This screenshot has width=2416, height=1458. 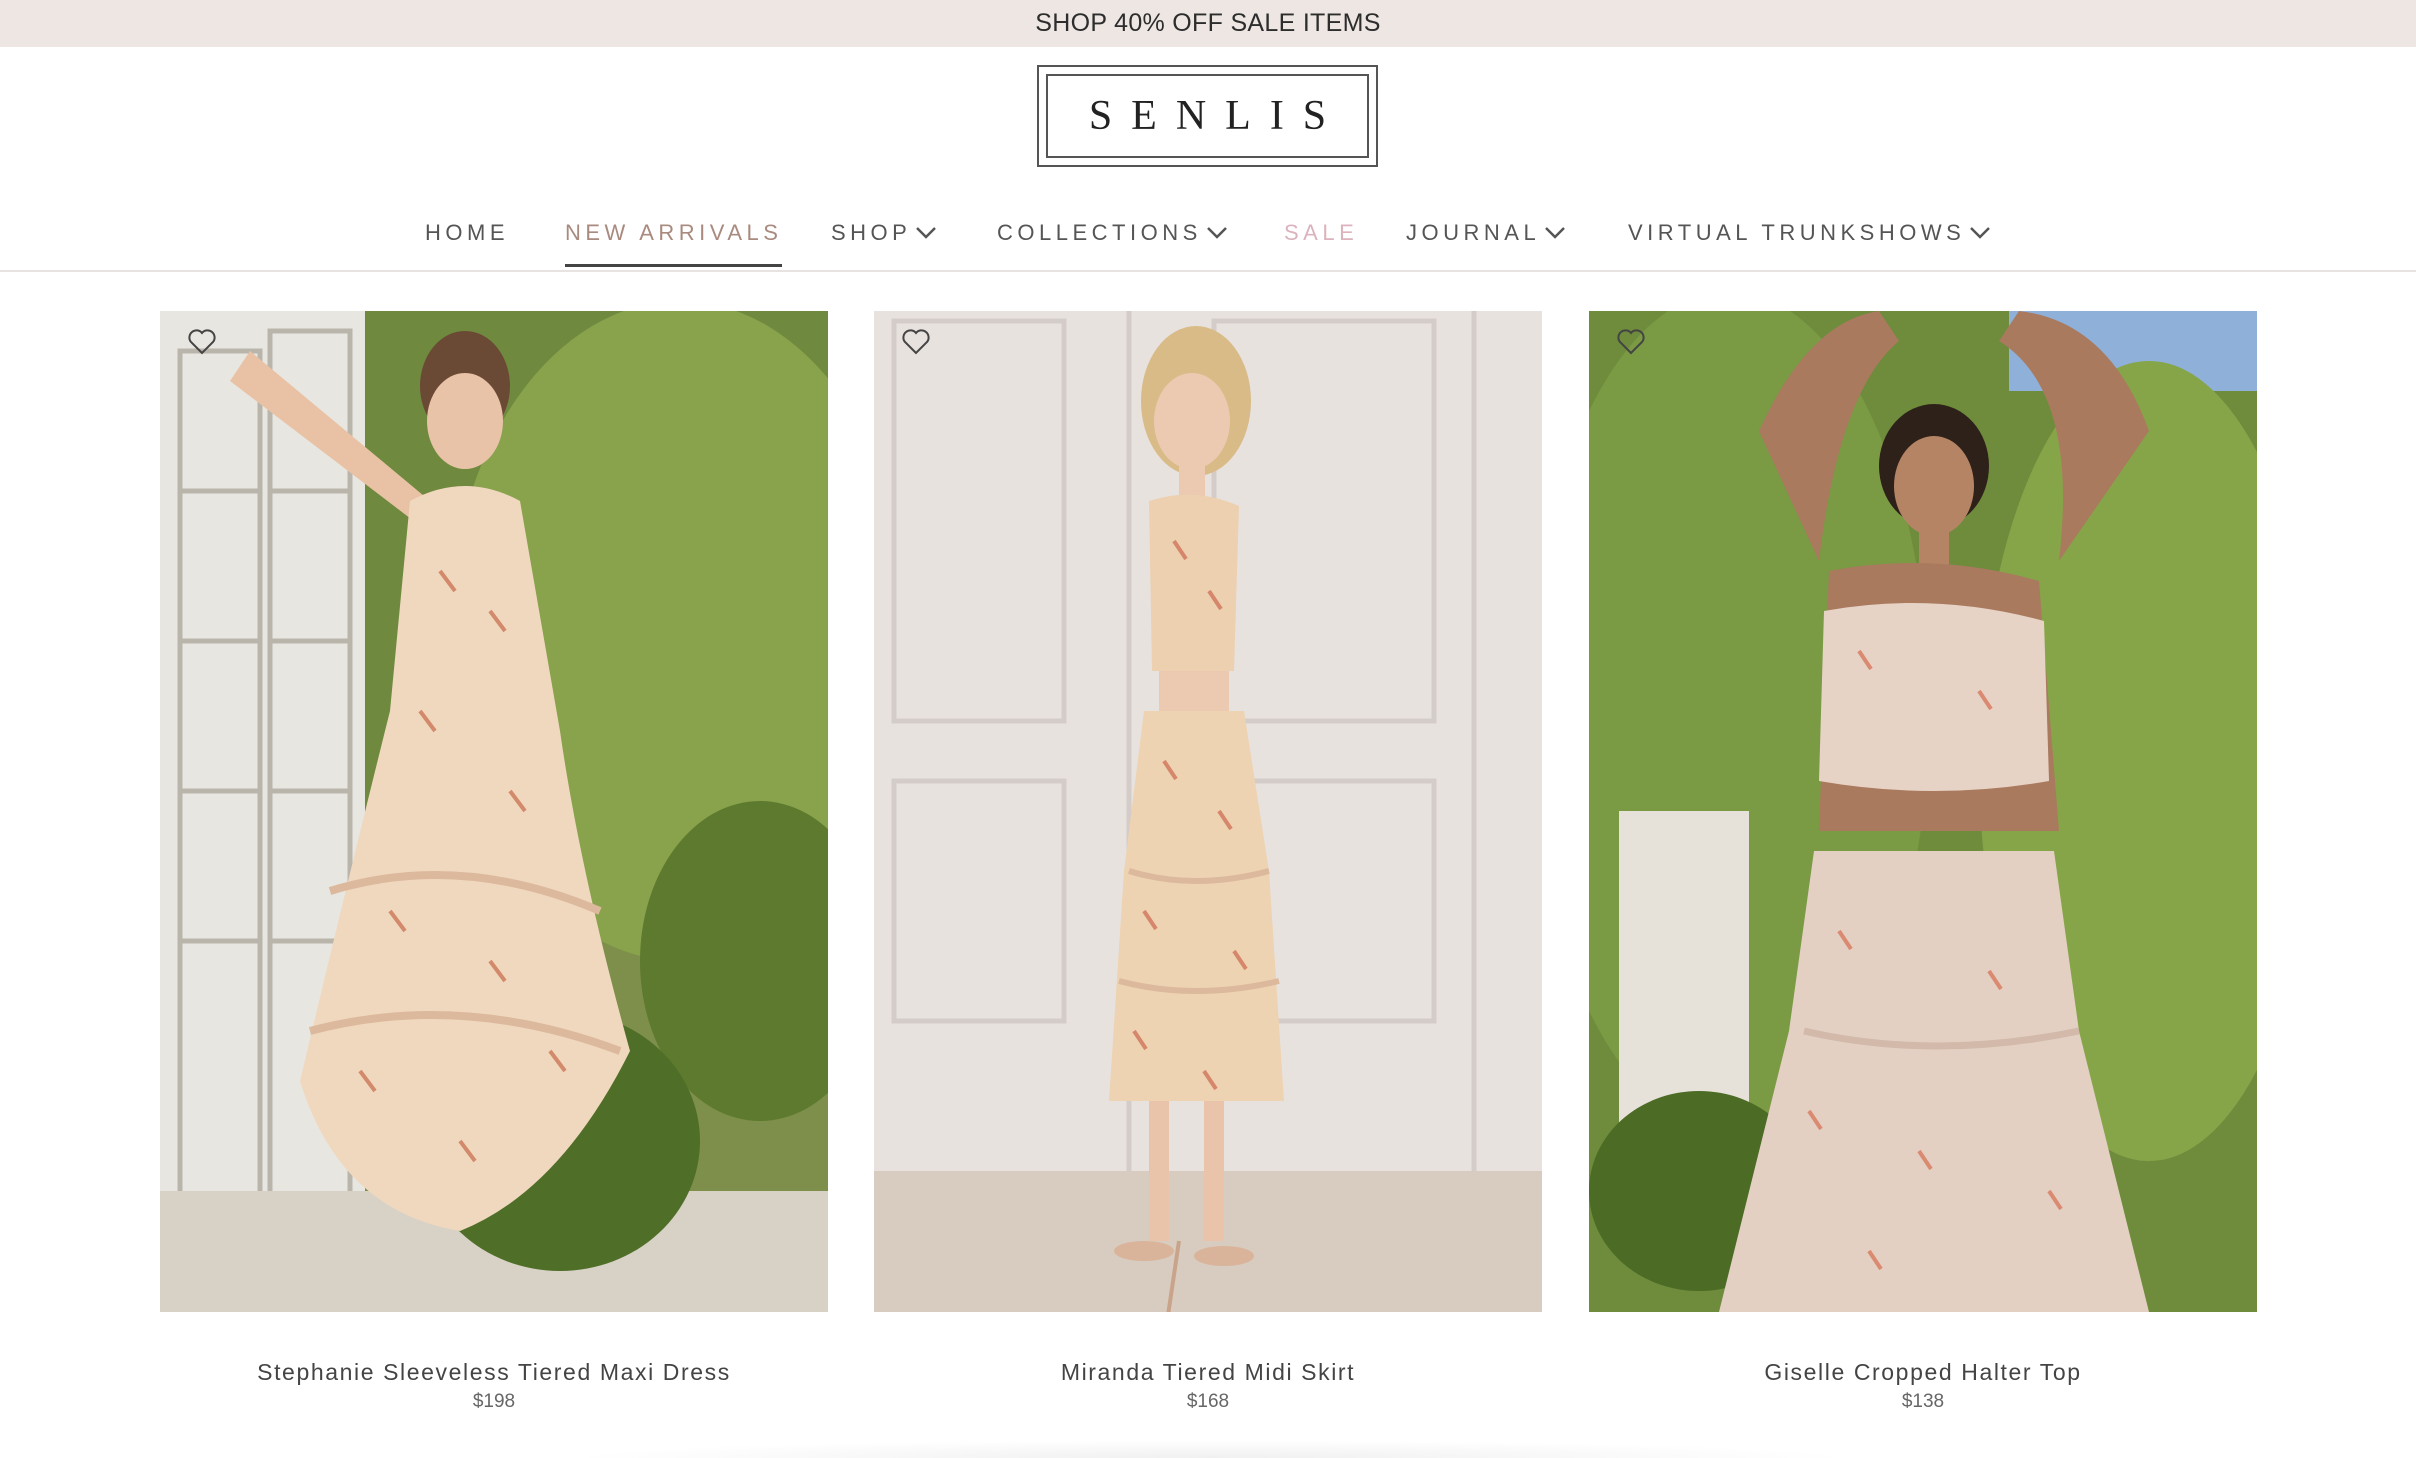 What do you see at coordinates (1923, 1401) in the screenshot?
I see `product-price: $138` at bounding box center [1923, 1401].